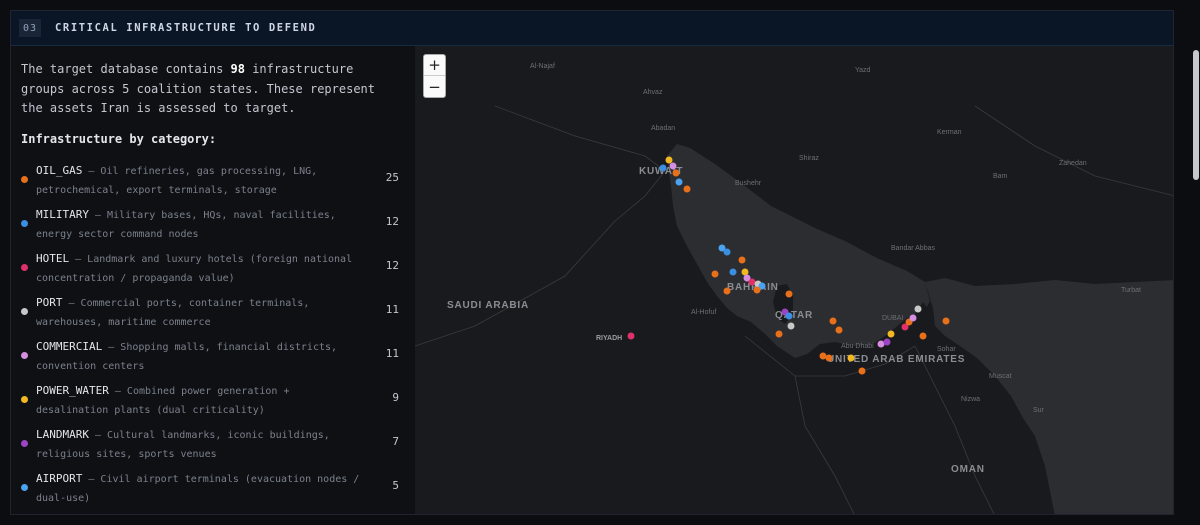 Image resolution: width=1200 pixels, height=525 pixels. What do you see at coordinates (24, 179) in the screenshot?
I see `oil-gas-dot-icon` at bounding box center [24, 179].